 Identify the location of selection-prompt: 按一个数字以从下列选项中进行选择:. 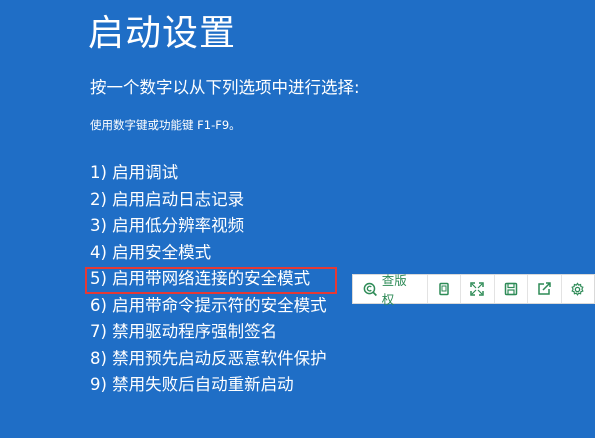
(225, 87).